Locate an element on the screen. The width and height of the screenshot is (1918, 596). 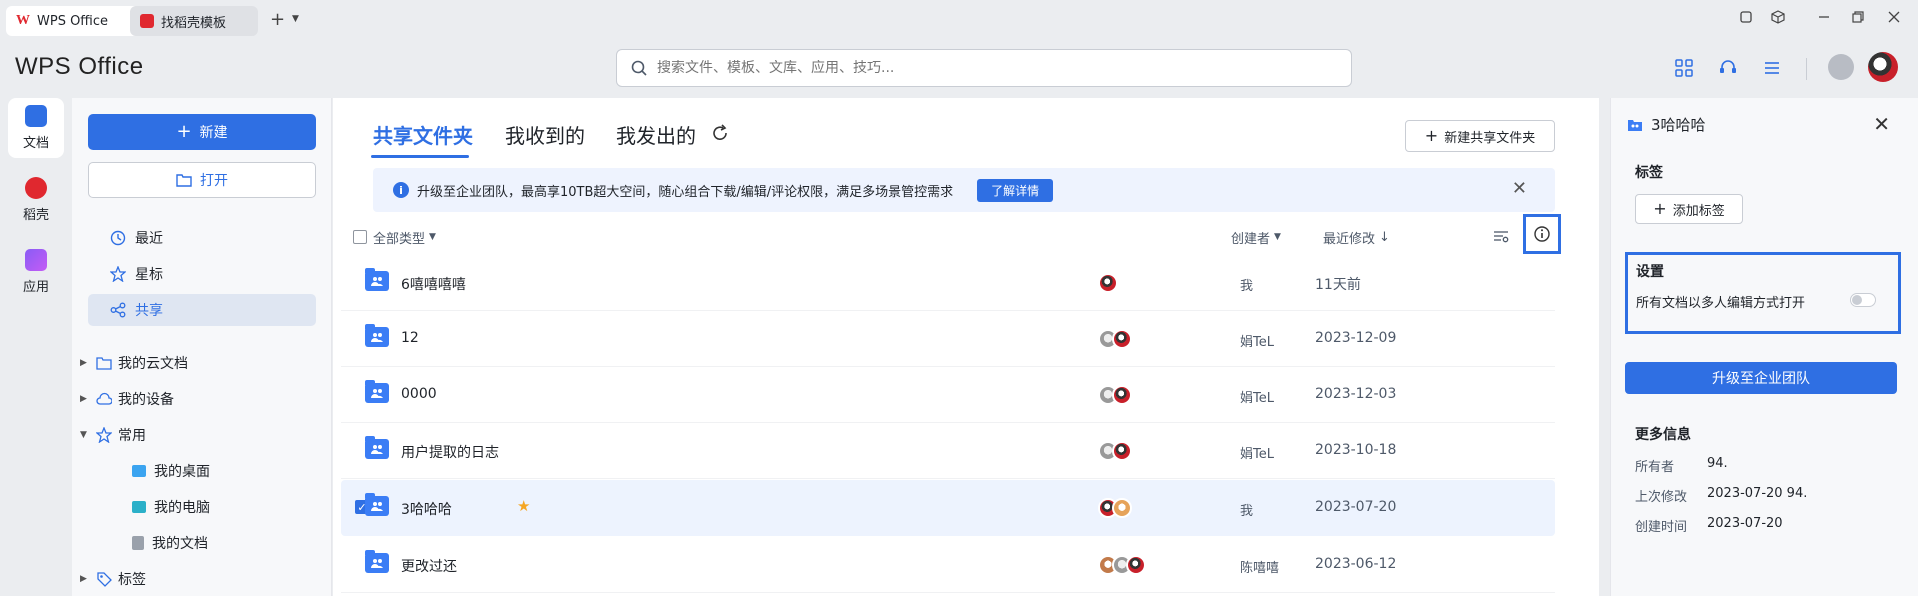
creator: 娟TeL is located at coordinates (1257, 398).